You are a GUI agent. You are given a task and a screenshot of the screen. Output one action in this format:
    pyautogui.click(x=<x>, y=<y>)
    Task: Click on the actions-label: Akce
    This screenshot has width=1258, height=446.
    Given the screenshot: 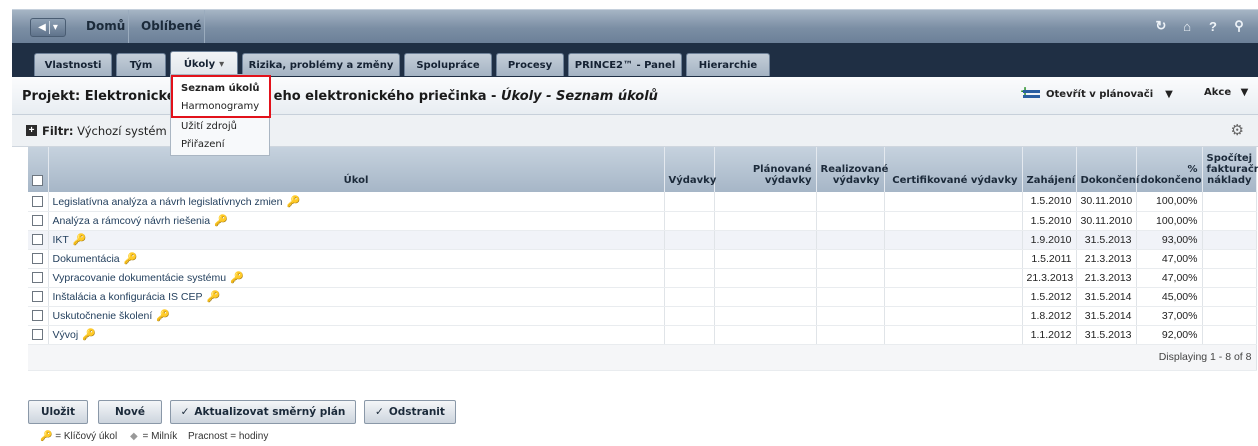 What is the action you would take?
    pyautogui.click(x=1218, y=92)
    